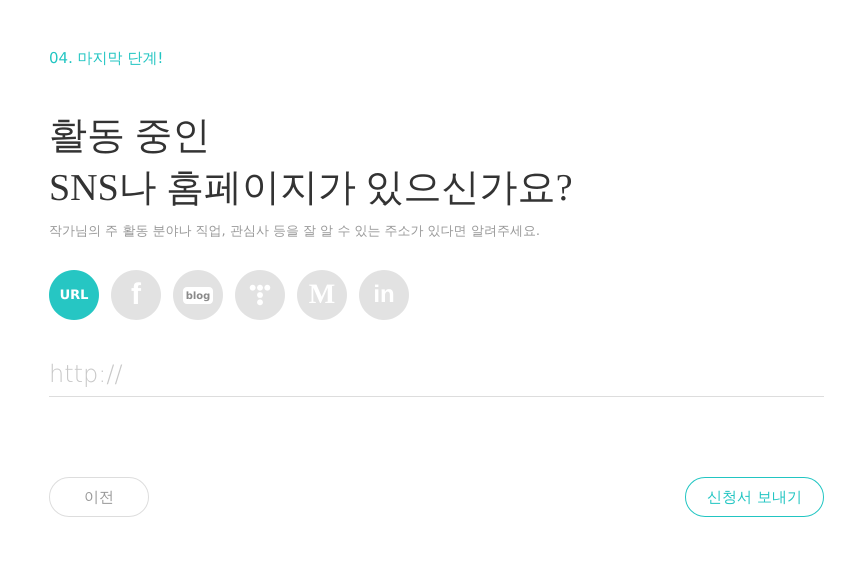 The width and height of the screenshot is (867, 567). I want to click on blog-option: blog, so click(198, 295).